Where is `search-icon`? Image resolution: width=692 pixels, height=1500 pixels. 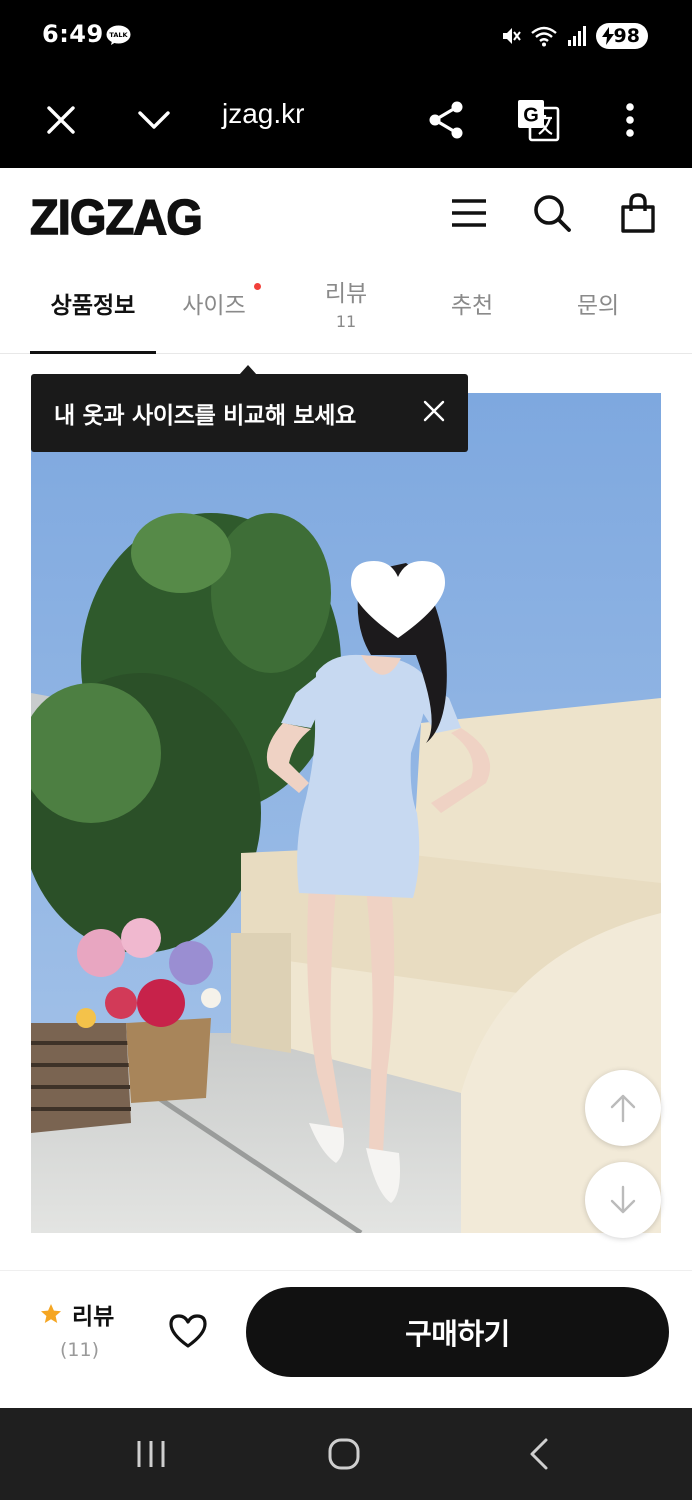 search-icon is located at coordinates (552, 213).